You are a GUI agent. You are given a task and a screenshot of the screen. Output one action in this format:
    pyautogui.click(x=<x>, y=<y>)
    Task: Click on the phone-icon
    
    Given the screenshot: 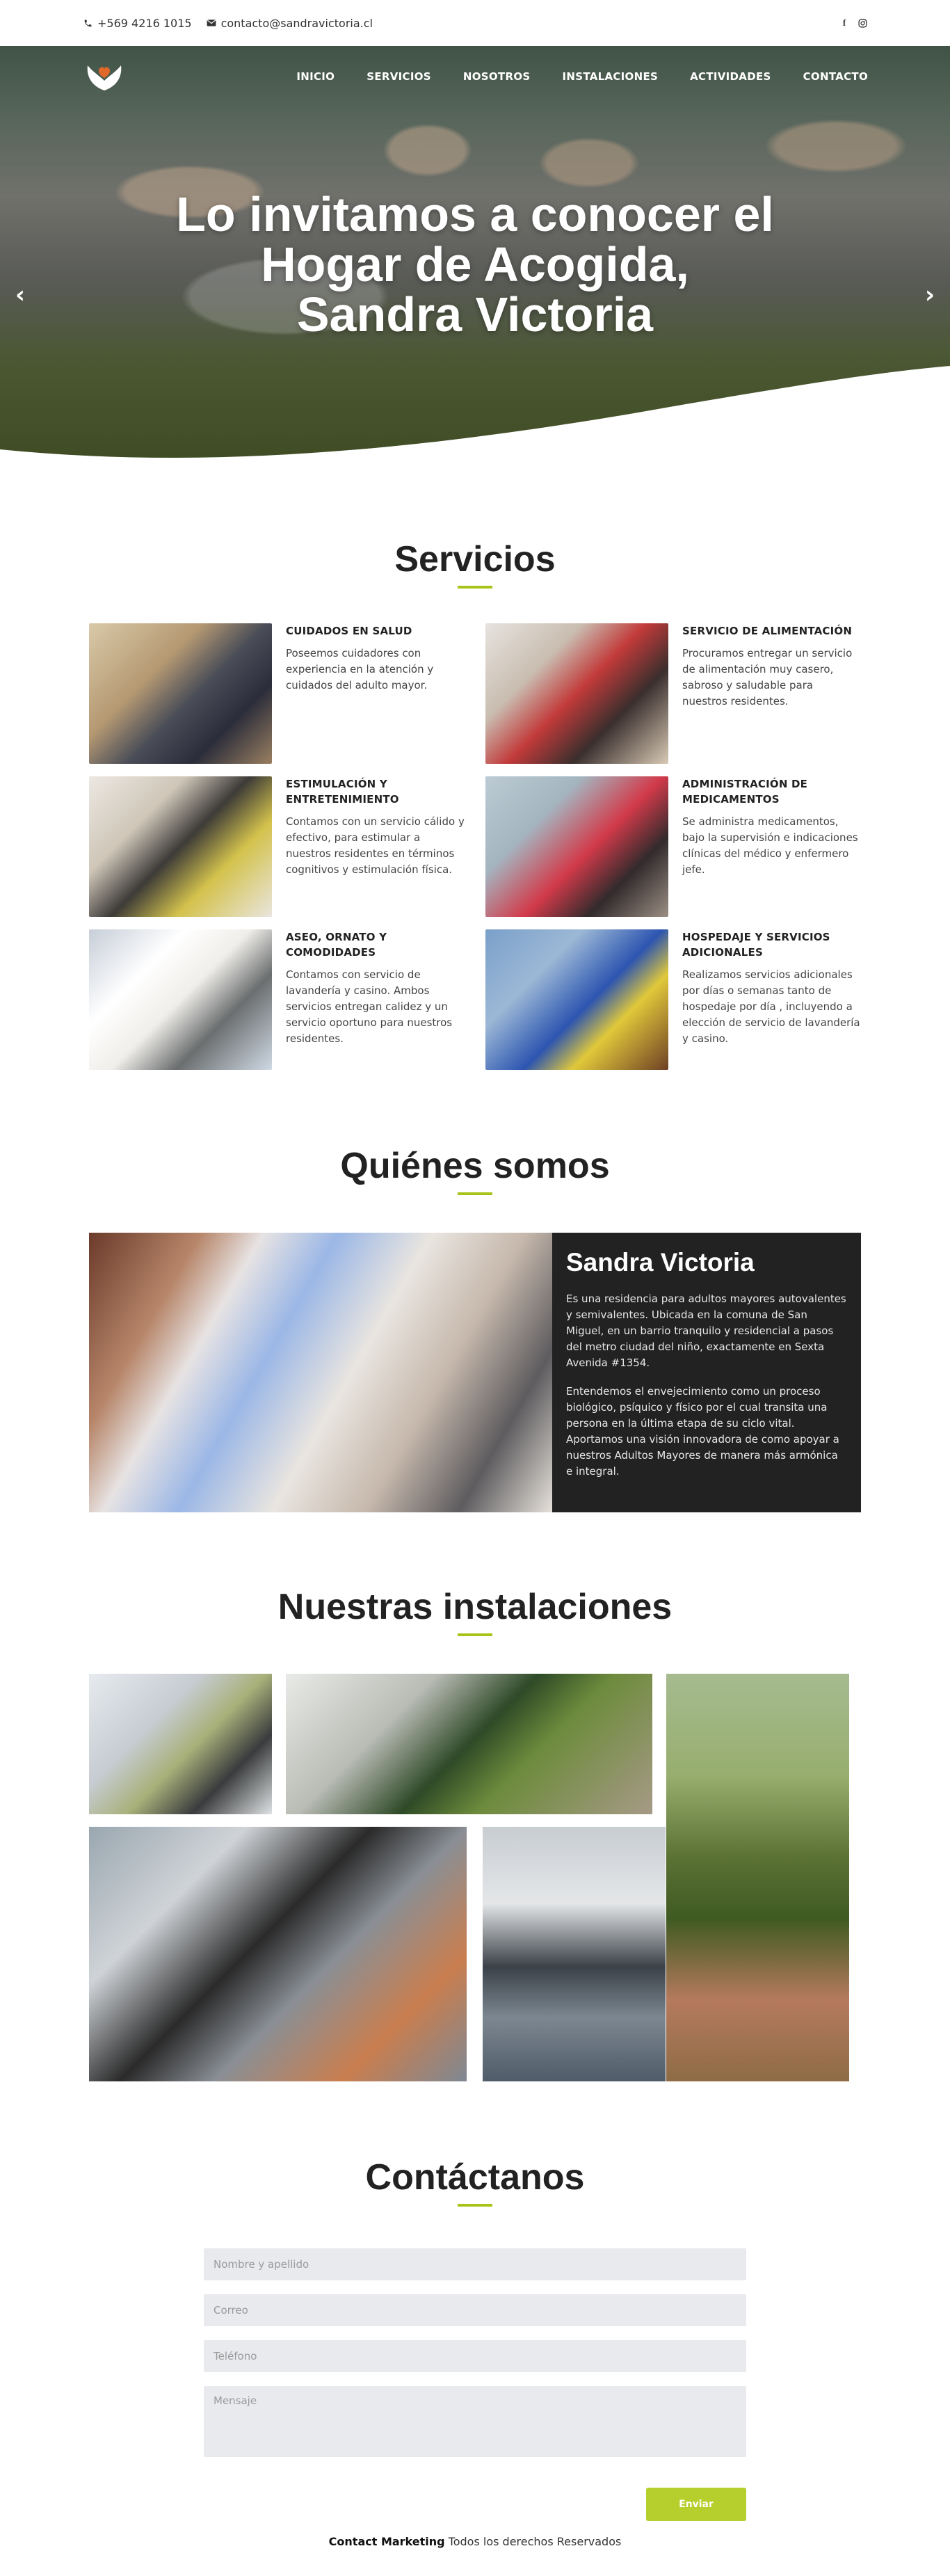 What is the action you would take?
    pyautogui.click(x=87, y=23)
    